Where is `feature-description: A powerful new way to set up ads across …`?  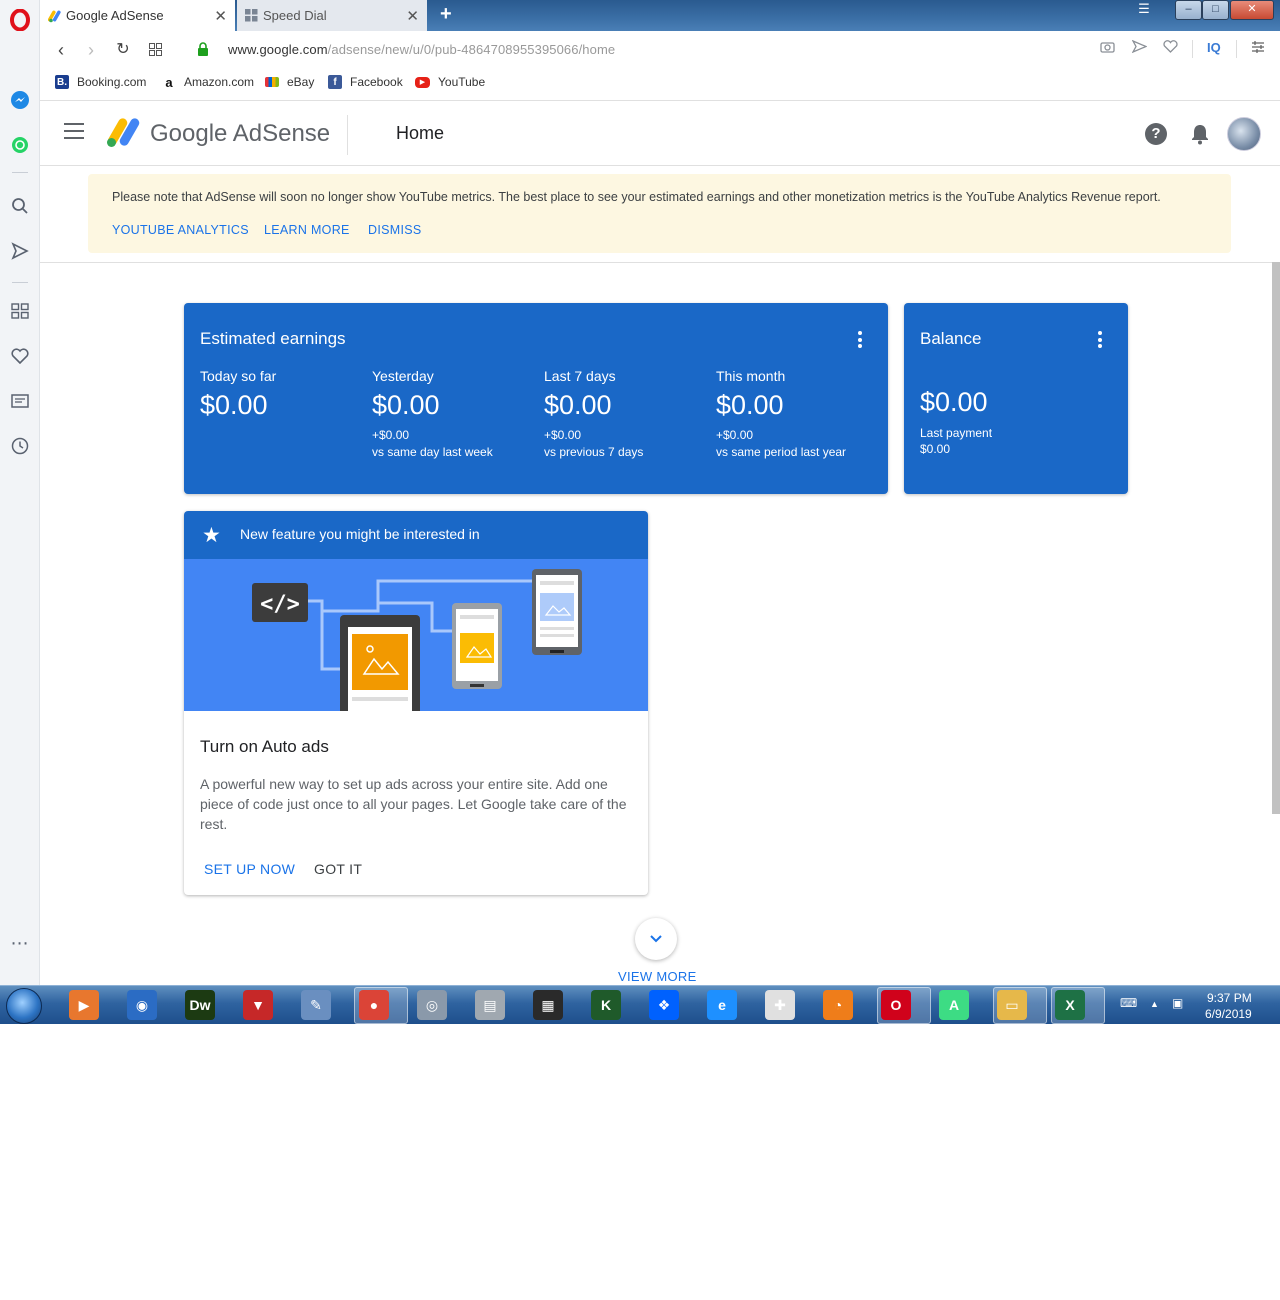
feature-description: A powerful new way to set up ads across … is located at coordinates (413, 804).